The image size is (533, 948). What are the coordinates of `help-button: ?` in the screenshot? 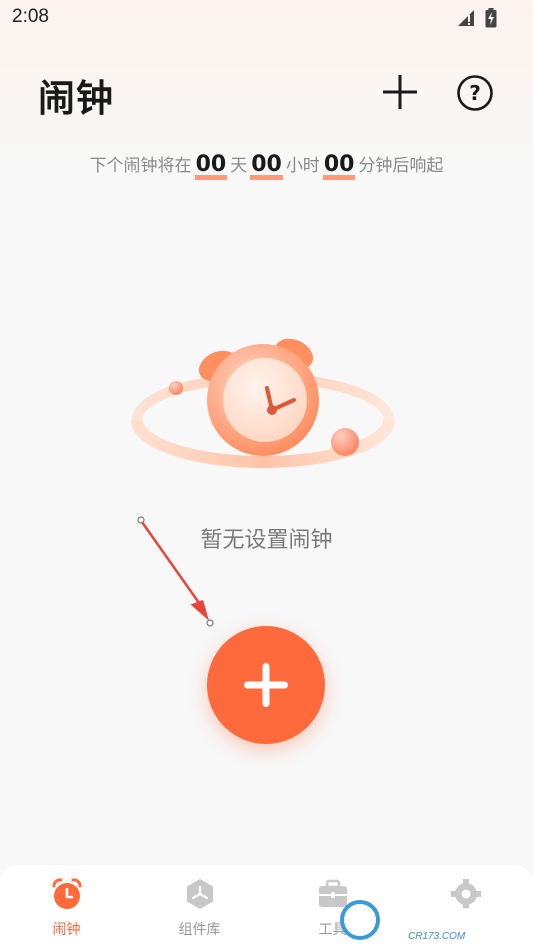 It's located at (475, 93).